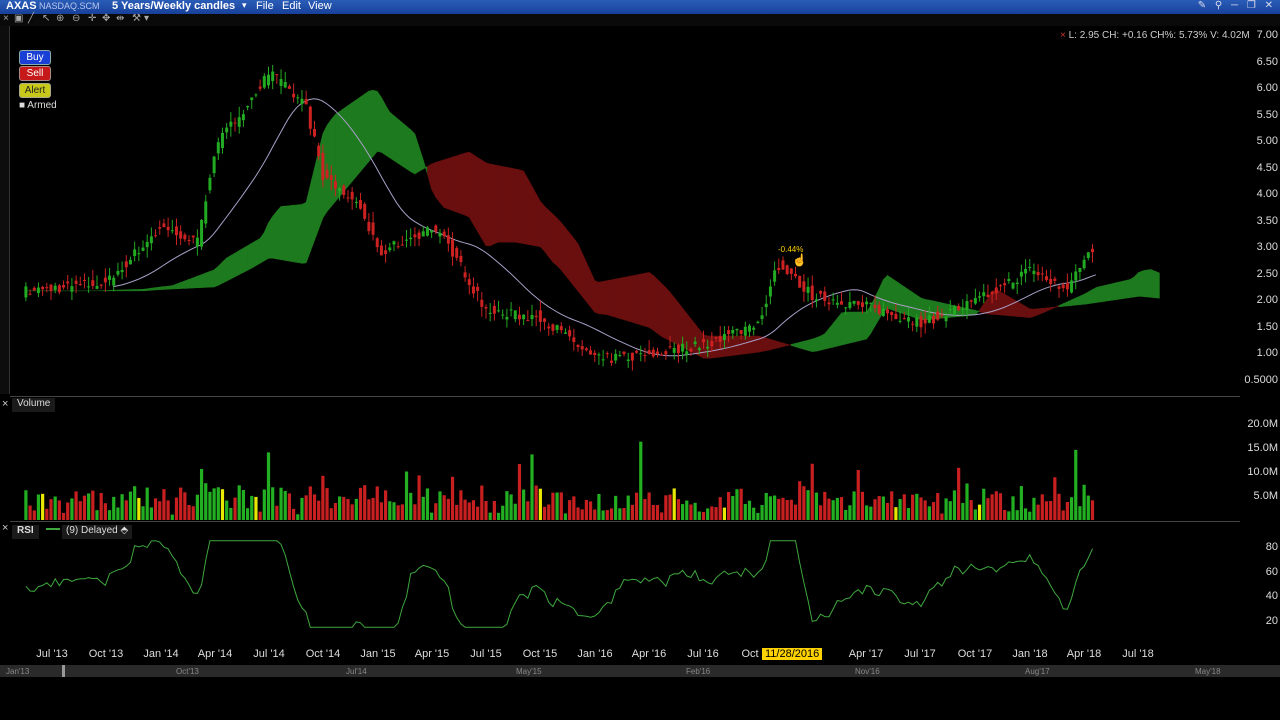  What do you see at coordinates (269, 654) in the screenshot?
I see `time-tick-label: Jul '14` at bounding box center [269, 654].